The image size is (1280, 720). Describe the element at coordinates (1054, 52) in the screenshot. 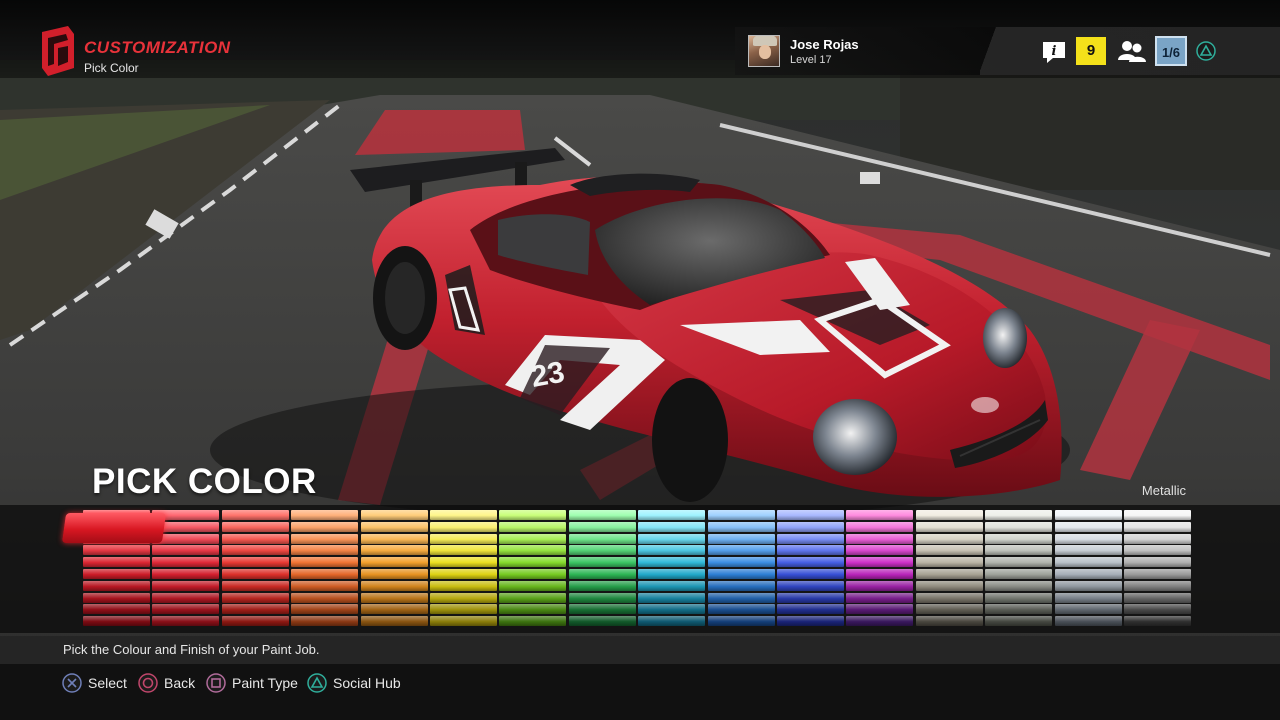

I see `info-icon: i` at that location.